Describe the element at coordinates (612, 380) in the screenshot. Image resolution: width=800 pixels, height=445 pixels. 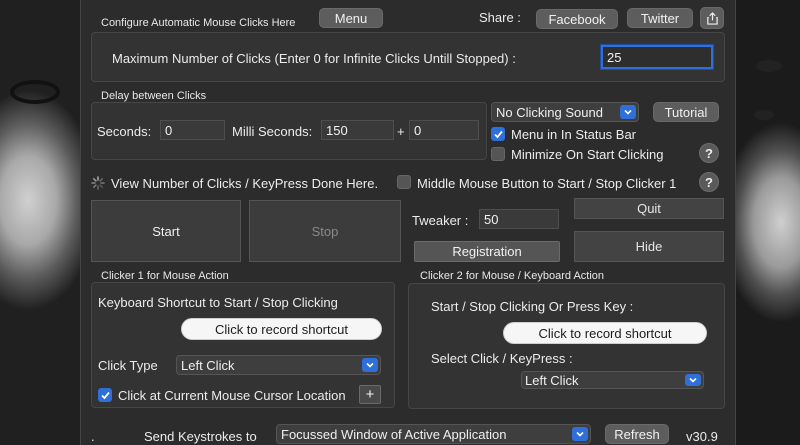
I see `clicker2-select: Left Click` at that location.